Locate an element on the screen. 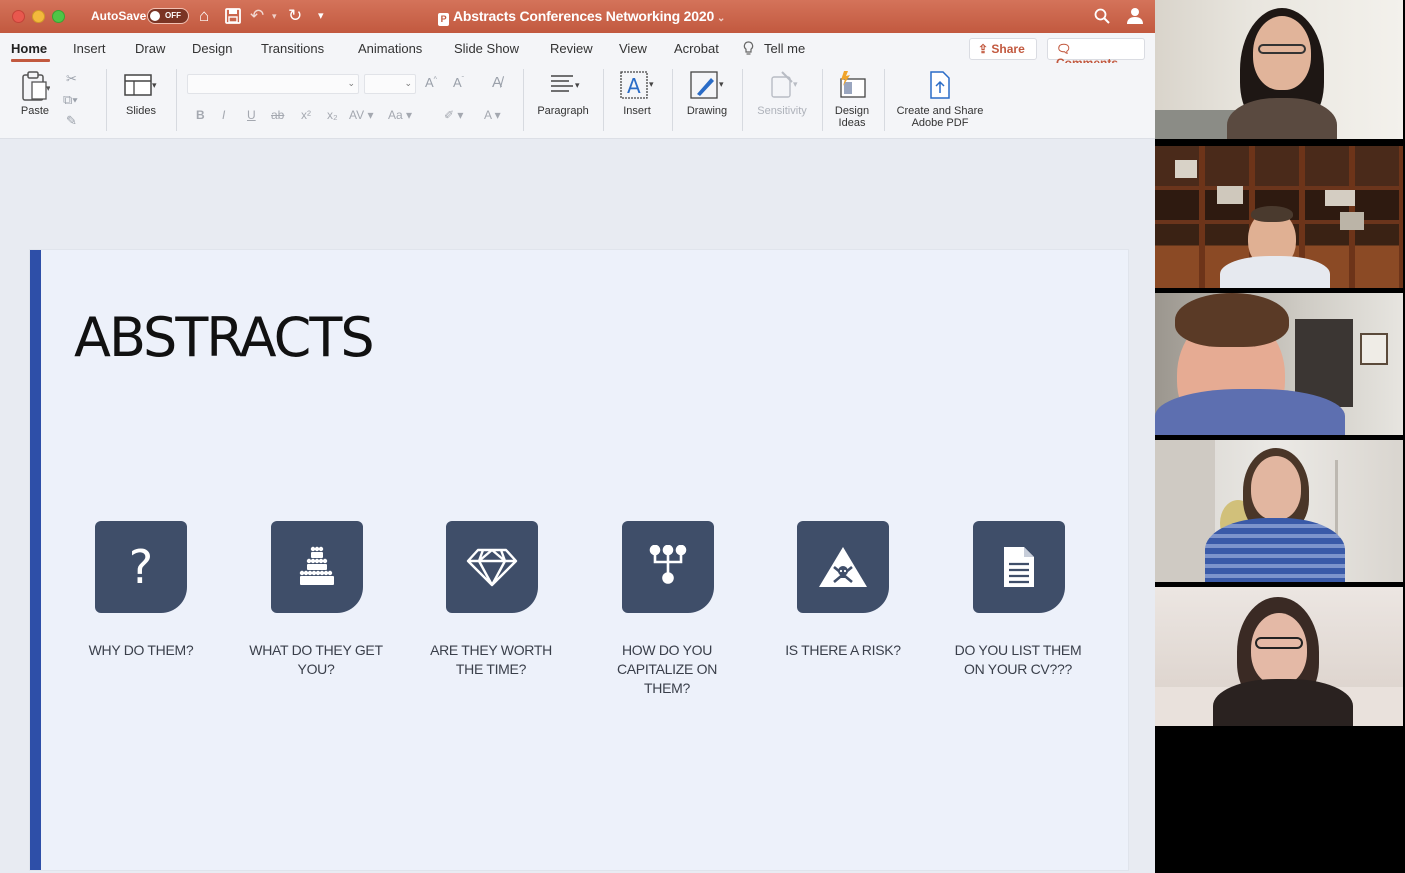  tab-insert: Insert is located at coordinates (89, 48).